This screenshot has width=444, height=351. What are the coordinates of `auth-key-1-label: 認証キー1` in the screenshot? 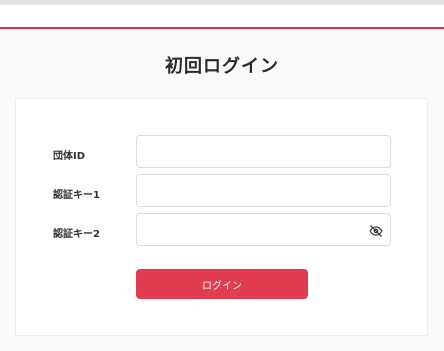 It's located at (76, 195).